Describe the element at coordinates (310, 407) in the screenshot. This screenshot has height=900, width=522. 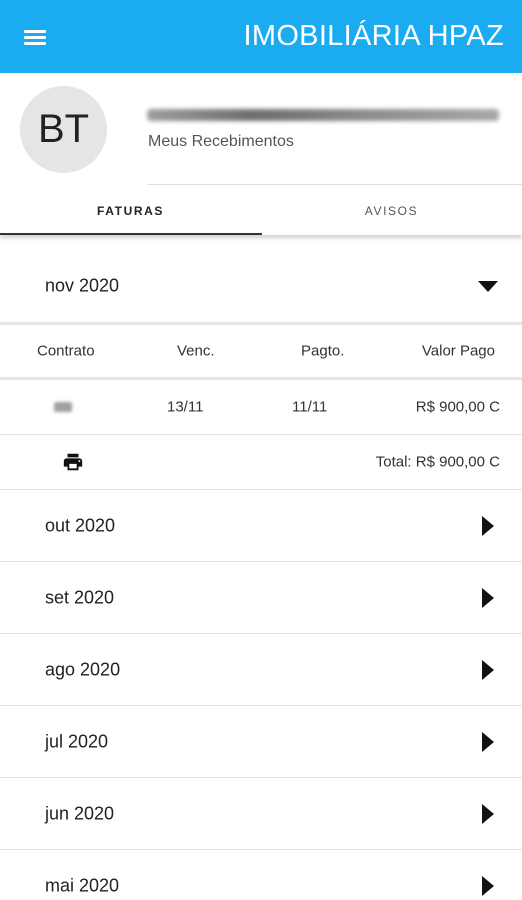
I see `payment-date: 11/11` at that location.